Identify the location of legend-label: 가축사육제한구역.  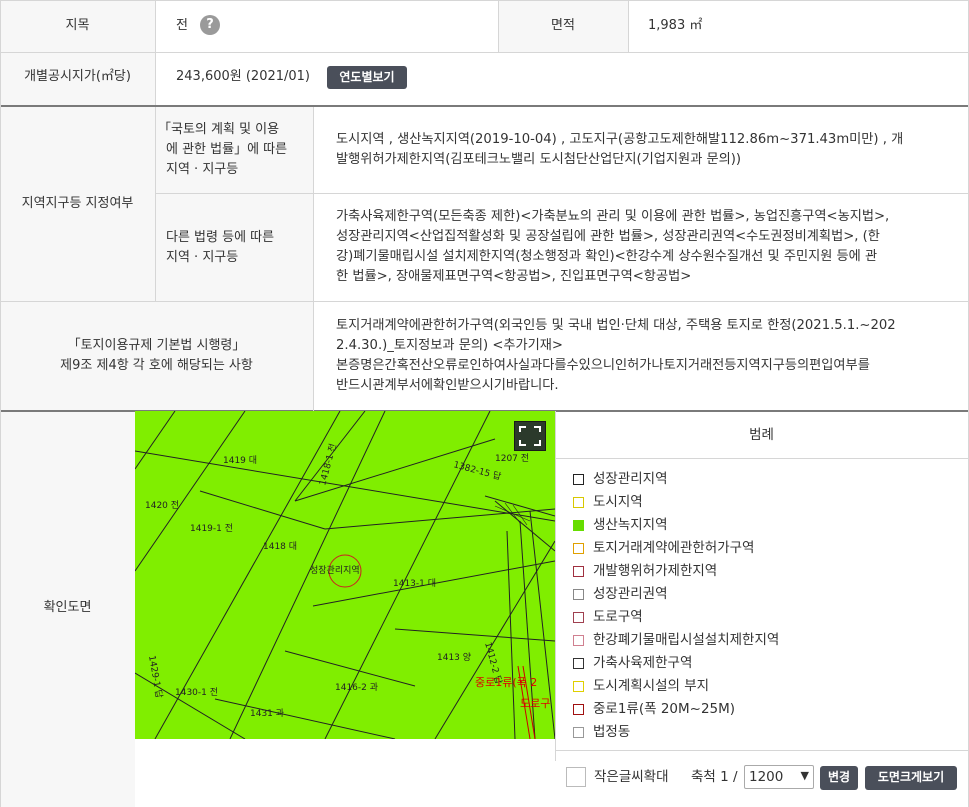
(643, 663).